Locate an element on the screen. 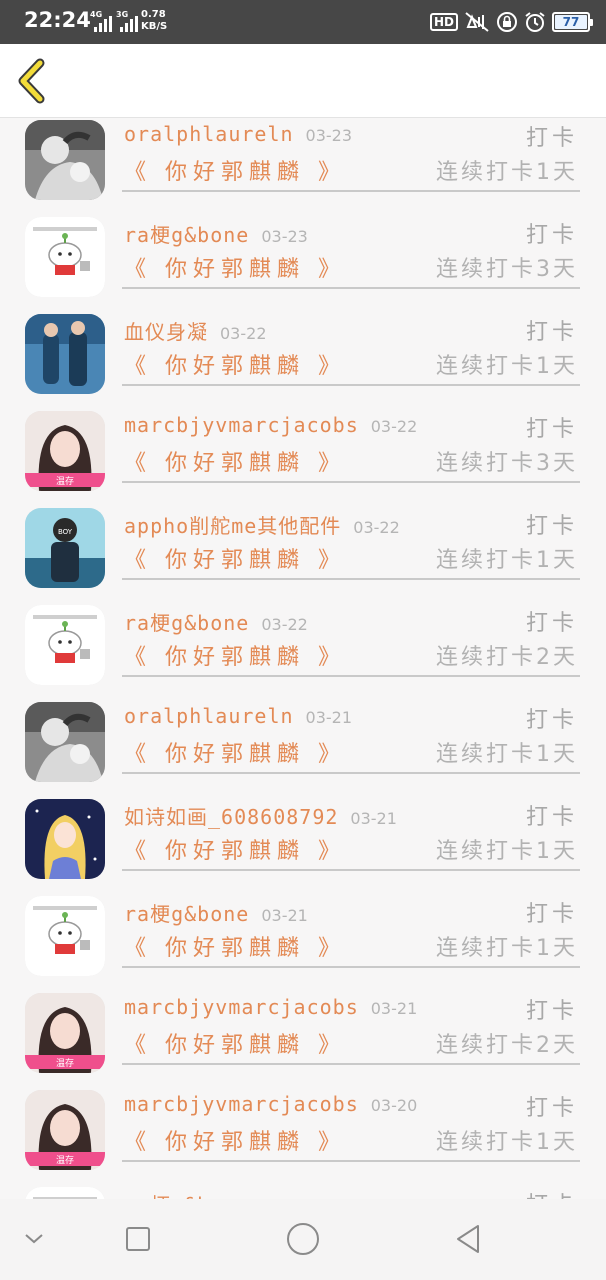 This screenshot has height=1280, width=606. circle-icon is located at coordinates (303, 1239).